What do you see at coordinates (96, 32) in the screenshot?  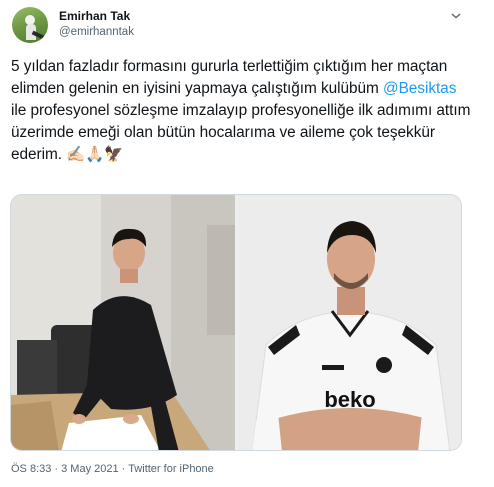 I see `author-handle: @emirhanntak` at bounding box center [96, 32].